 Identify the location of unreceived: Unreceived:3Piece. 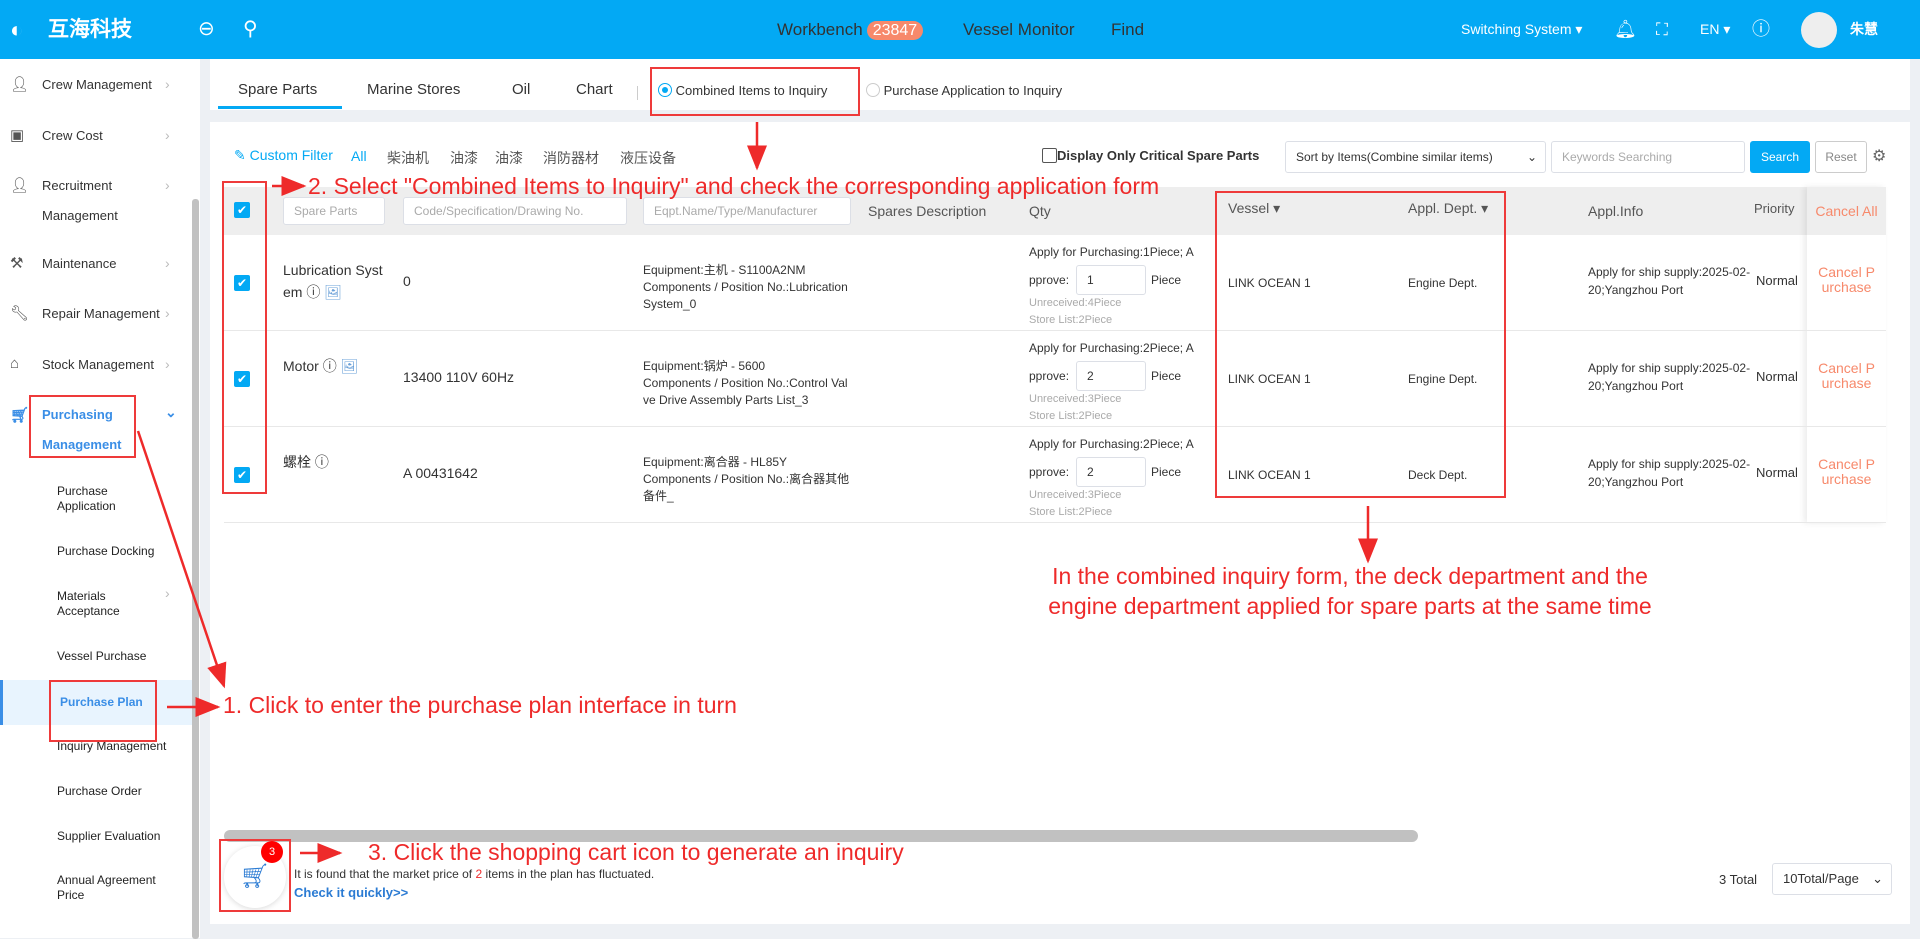
(1075, 399).